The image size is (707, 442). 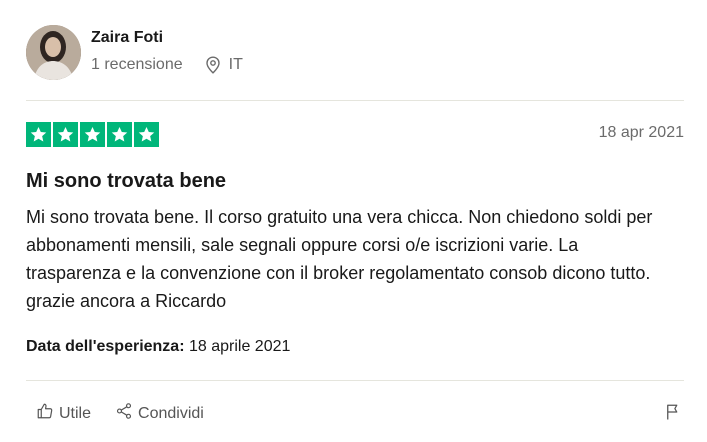 I want to click on avatar-image, so click(x=53, y=52).